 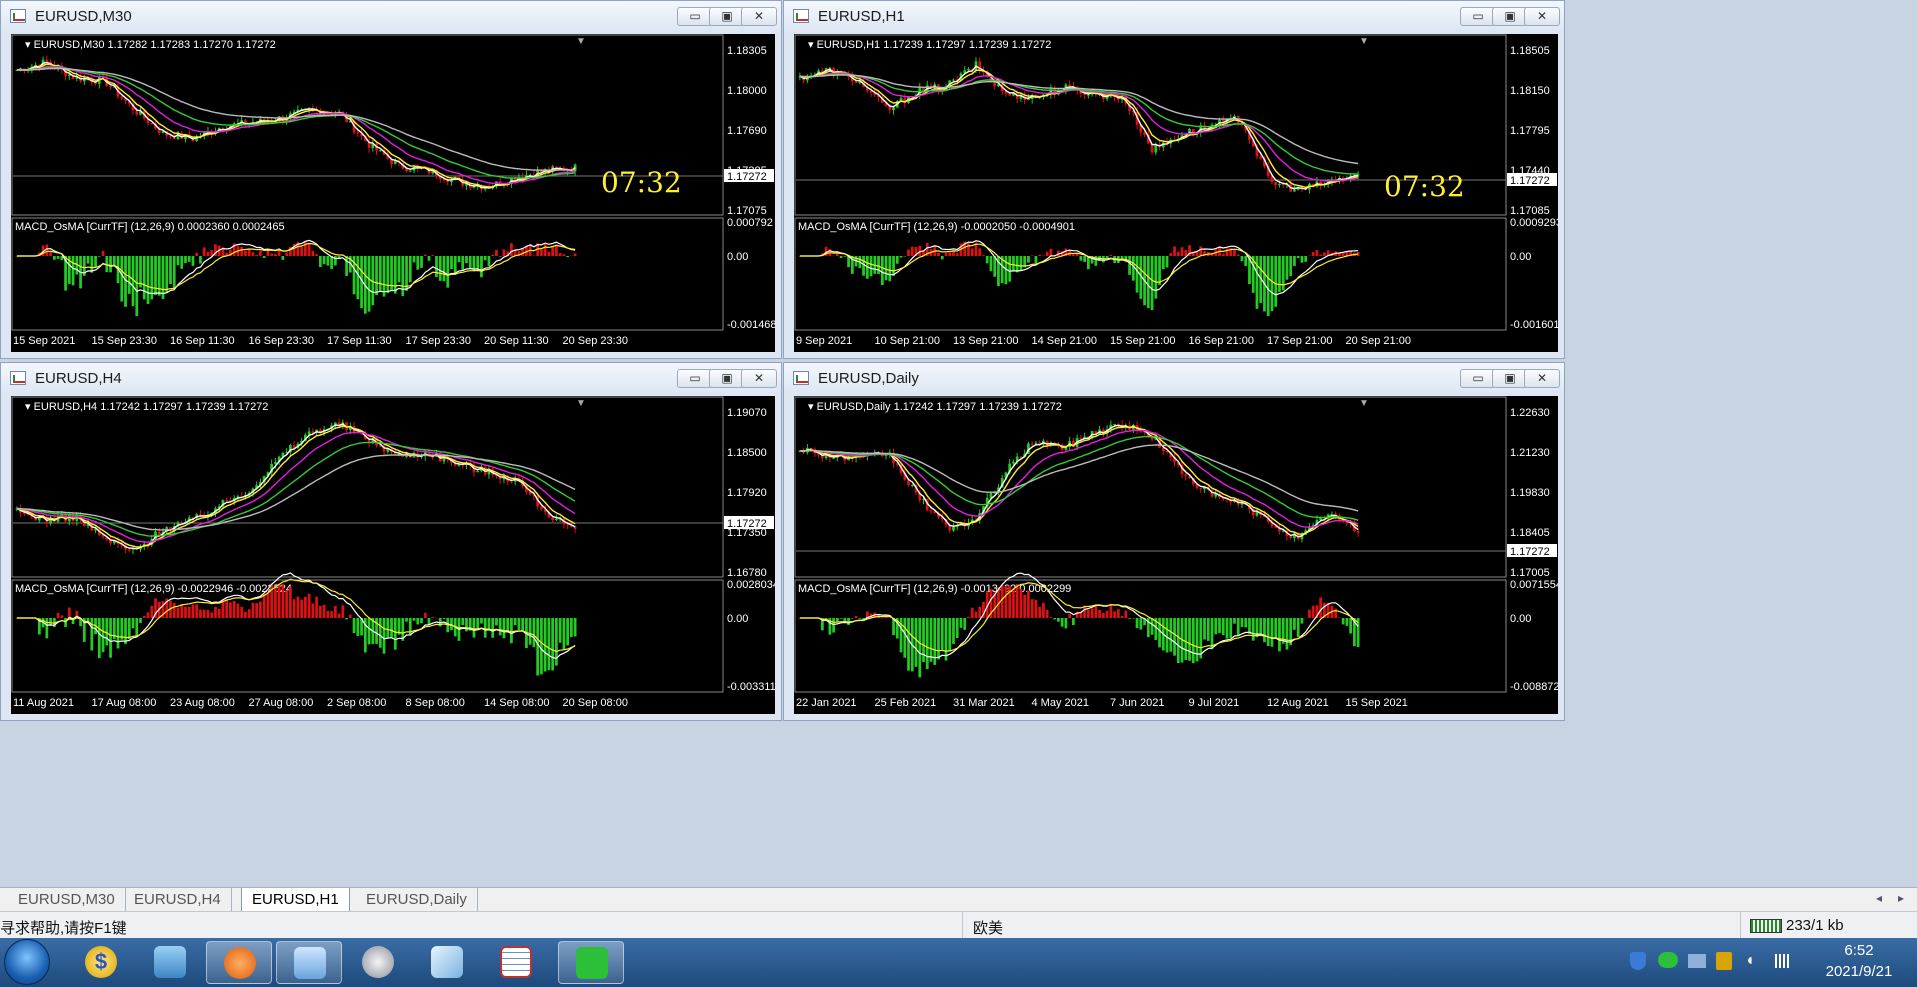 What do you see at coordinates (309, 962) in the screenshot?
I see `taskbar-app-chart` at bounding box center [309, 962].